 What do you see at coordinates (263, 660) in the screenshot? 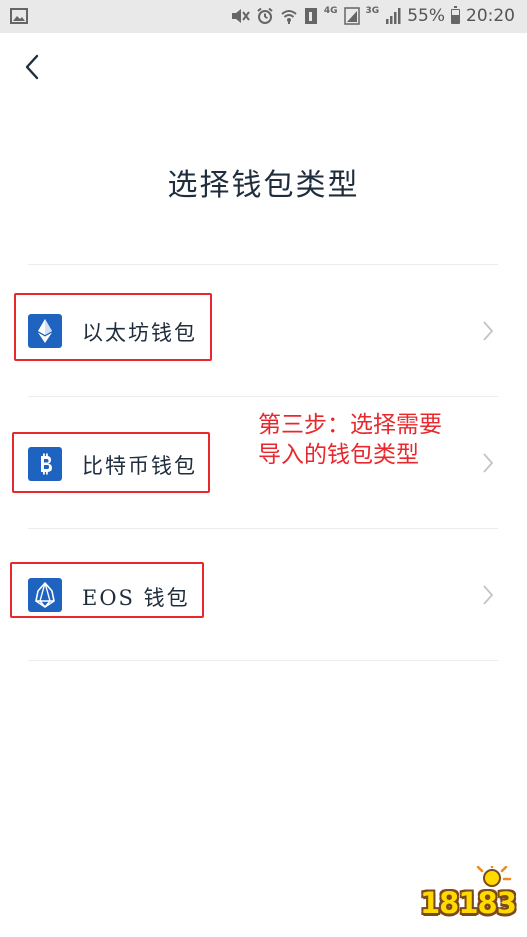
I see `divider` at bounding box center [263, 660].